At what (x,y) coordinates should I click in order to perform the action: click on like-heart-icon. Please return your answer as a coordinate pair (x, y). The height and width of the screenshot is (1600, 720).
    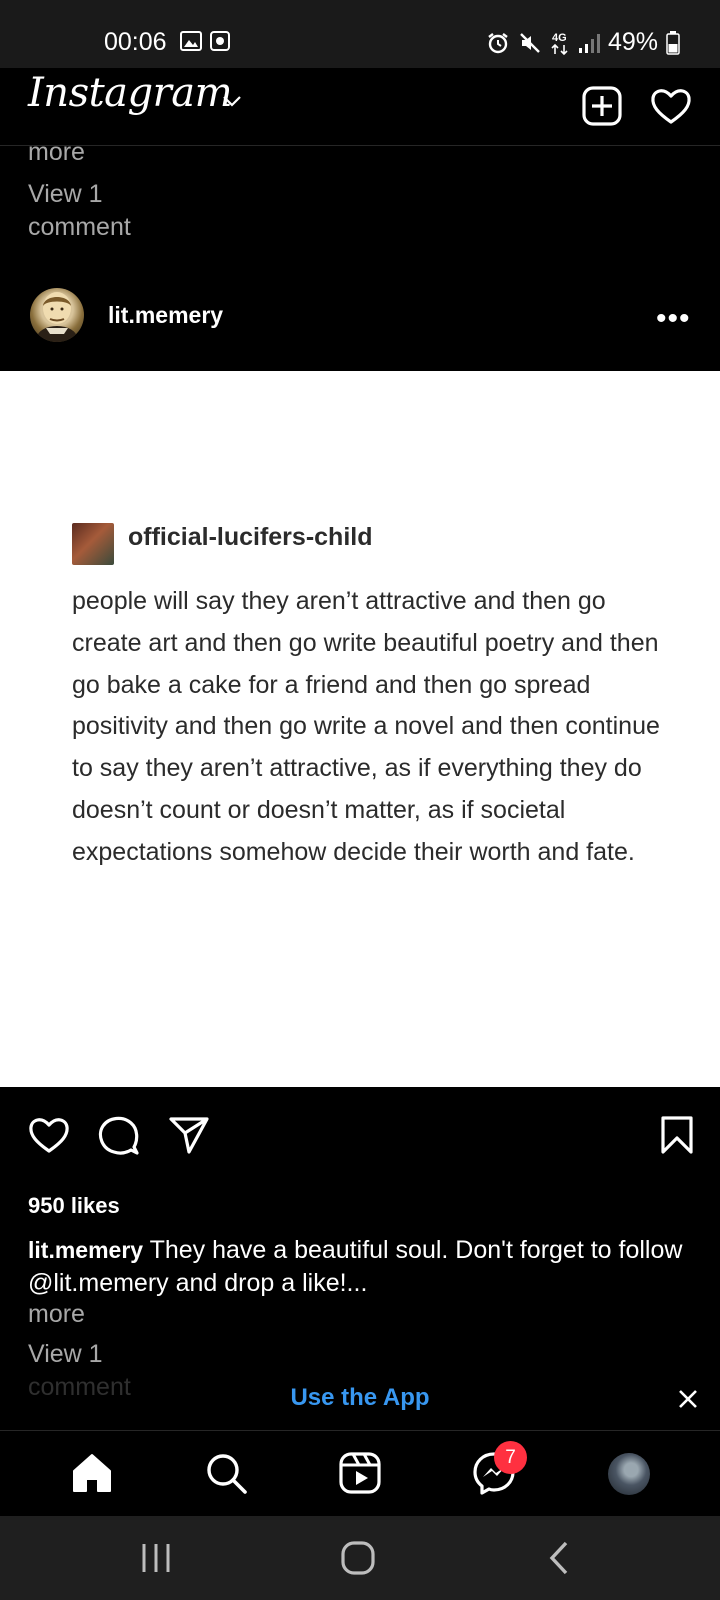
    Looking at the image, I should click on (49, 1135).